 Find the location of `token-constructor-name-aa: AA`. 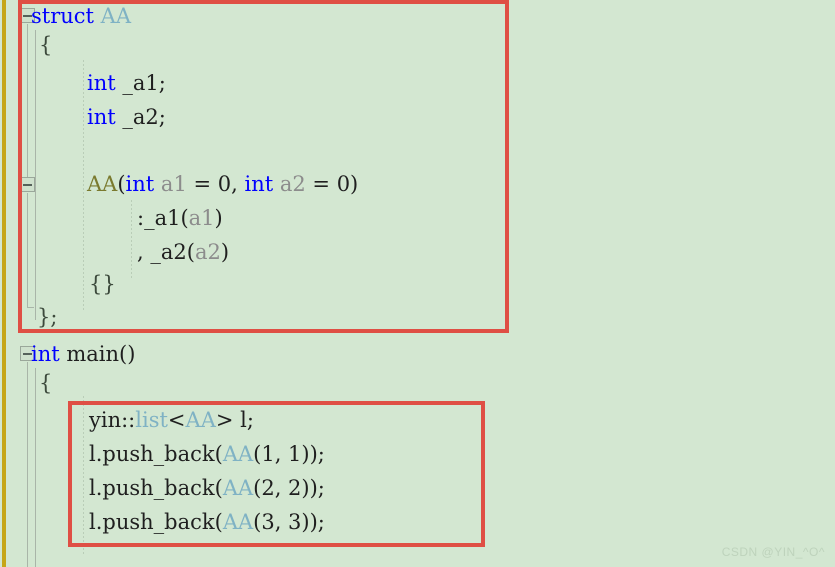

token-constructor-name-aa: AA is located at coordinates (102, 184).